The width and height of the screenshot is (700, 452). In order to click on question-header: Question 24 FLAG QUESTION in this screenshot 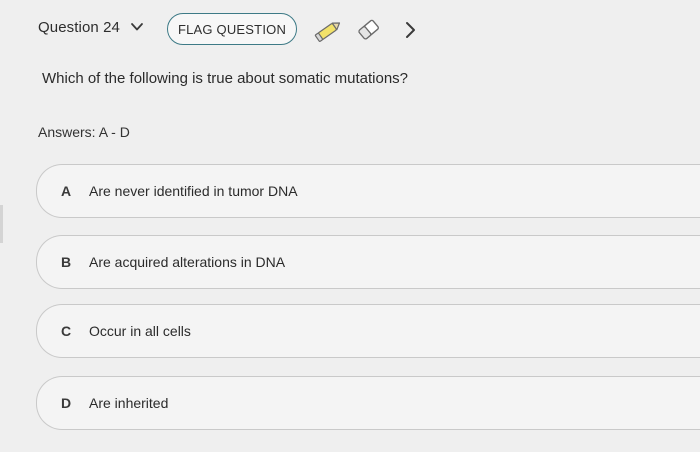, I will do `click(350, 30)`.